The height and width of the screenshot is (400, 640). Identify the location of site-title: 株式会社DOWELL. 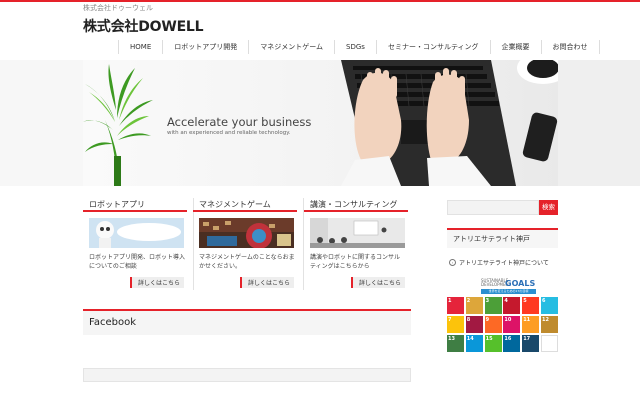
(143, 26).